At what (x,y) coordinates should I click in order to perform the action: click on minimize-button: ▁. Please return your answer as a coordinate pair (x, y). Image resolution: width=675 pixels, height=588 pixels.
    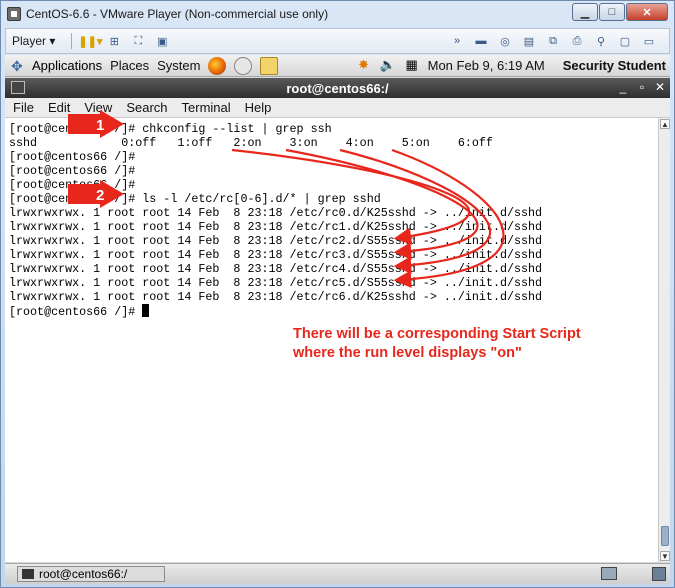
    Looking at the image, I should click on (585, 12).